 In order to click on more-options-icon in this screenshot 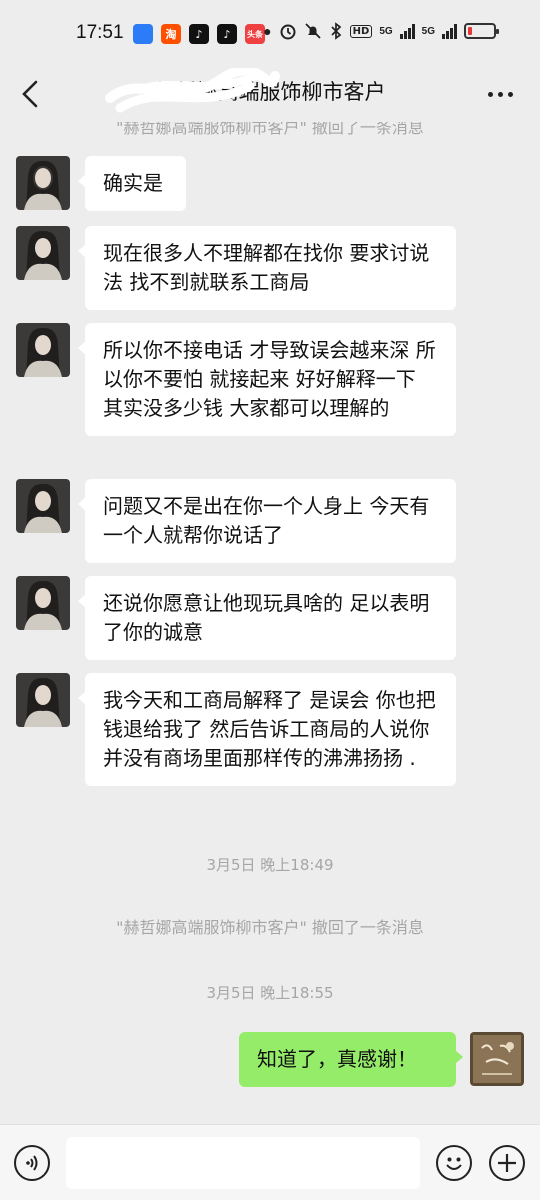, I will do `click(500, 94)`.